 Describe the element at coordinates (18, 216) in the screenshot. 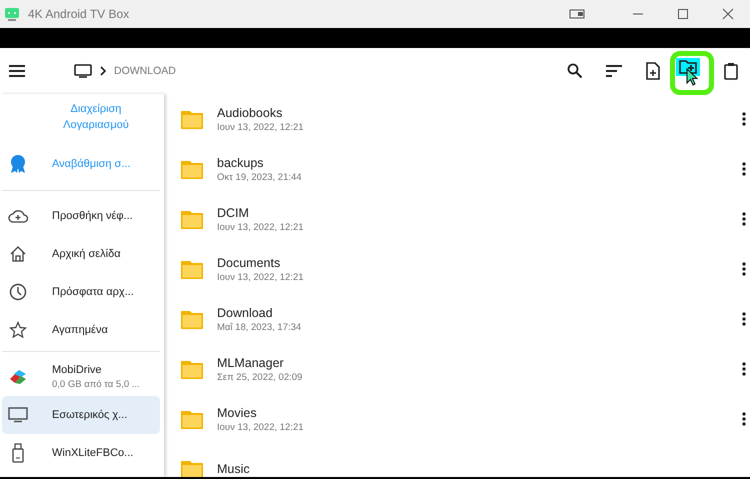

I see `cloud-add-icon` at that location.